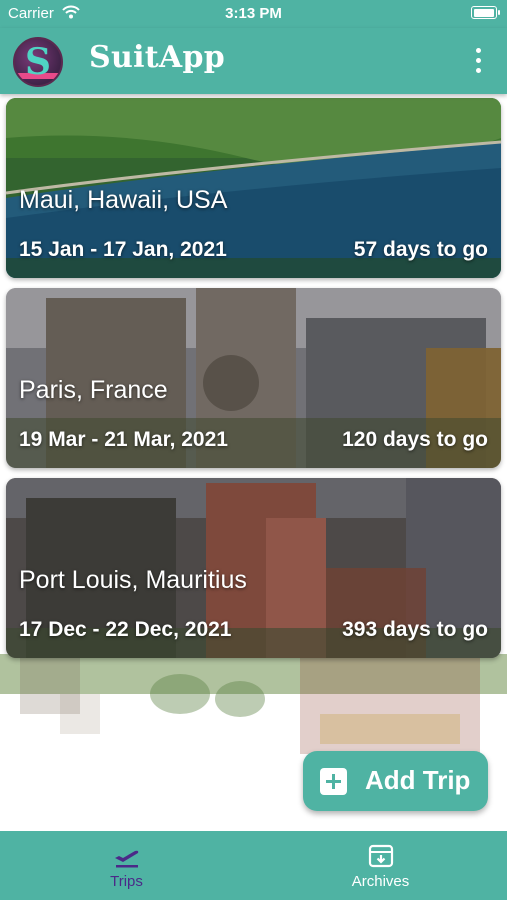 The image size is (507, 900). I want to click on trip-countdown: 120 days to go, so click(415, 439).